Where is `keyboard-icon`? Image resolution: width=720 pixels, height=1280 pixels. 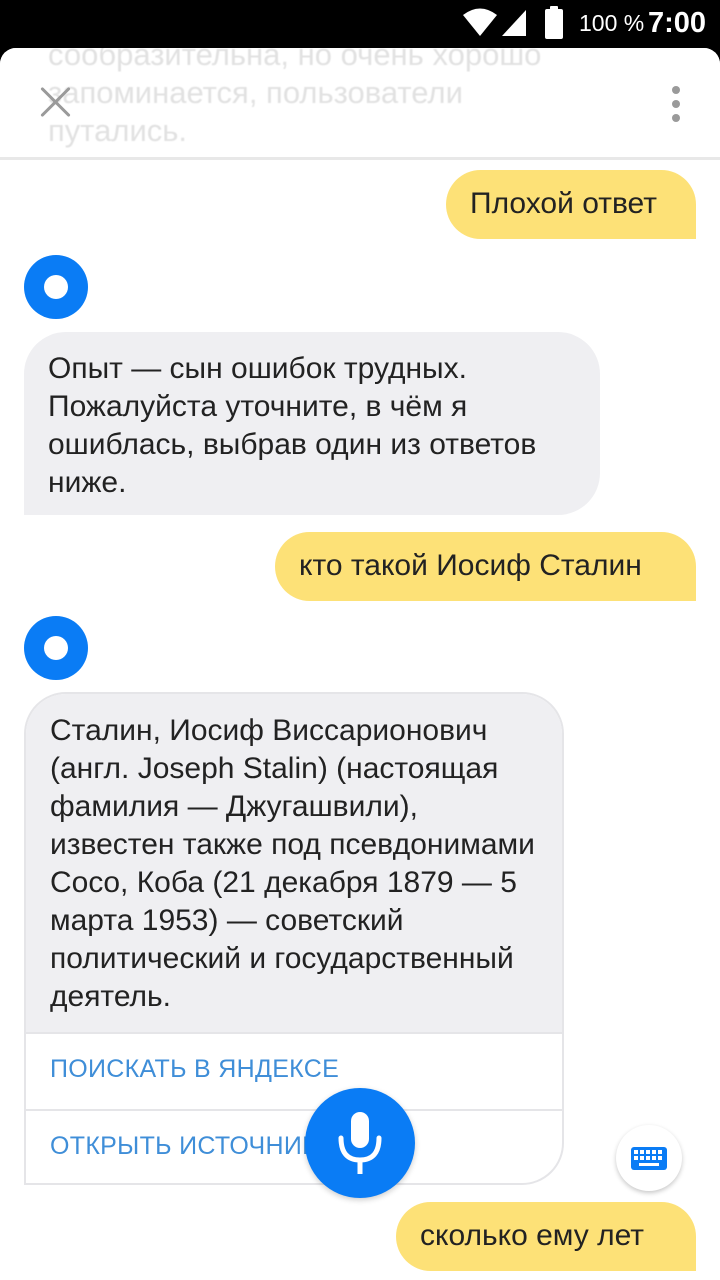 keyboard-icon is located at coordinates (649, 1158).